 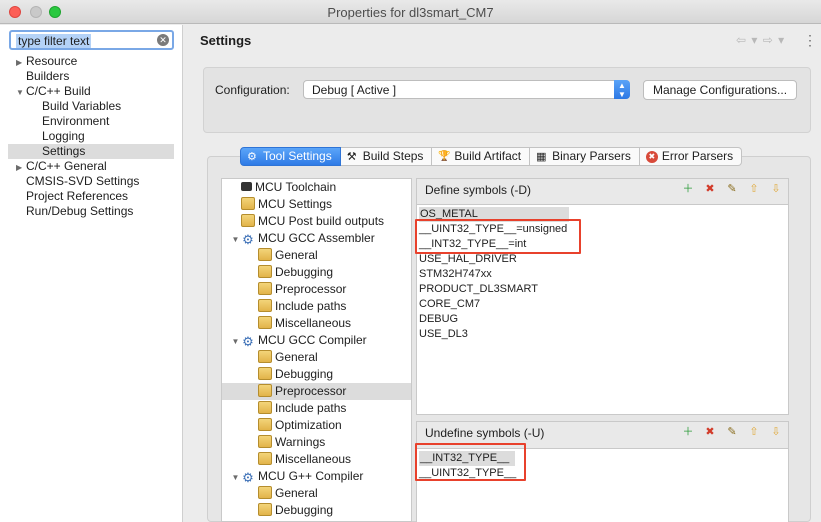 I want to click on filter-input-text: type filter text, so click(x=54, y=41).